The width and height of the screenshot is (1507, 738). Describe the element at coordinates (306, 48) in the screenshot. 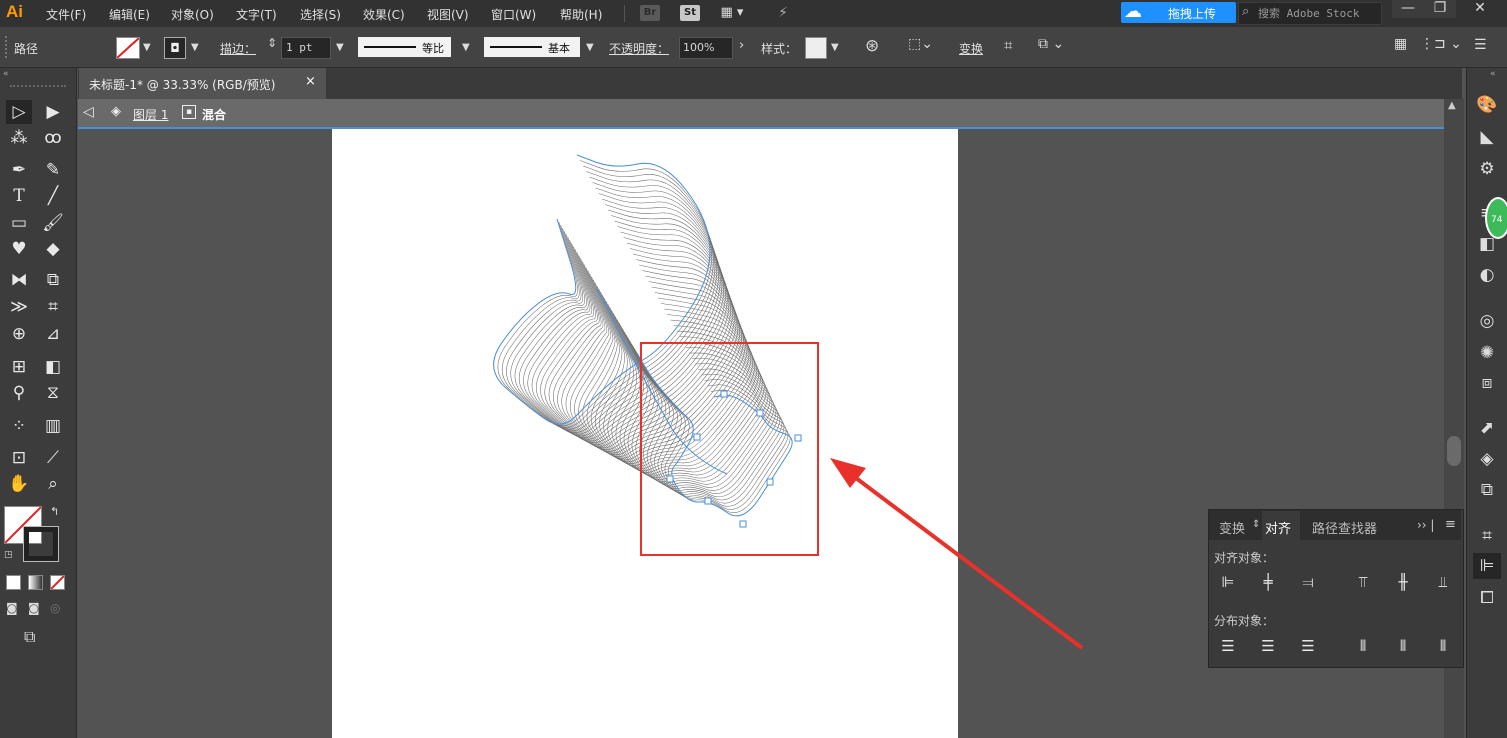

I see `stroke-weight-input: 1 pt` at that location.